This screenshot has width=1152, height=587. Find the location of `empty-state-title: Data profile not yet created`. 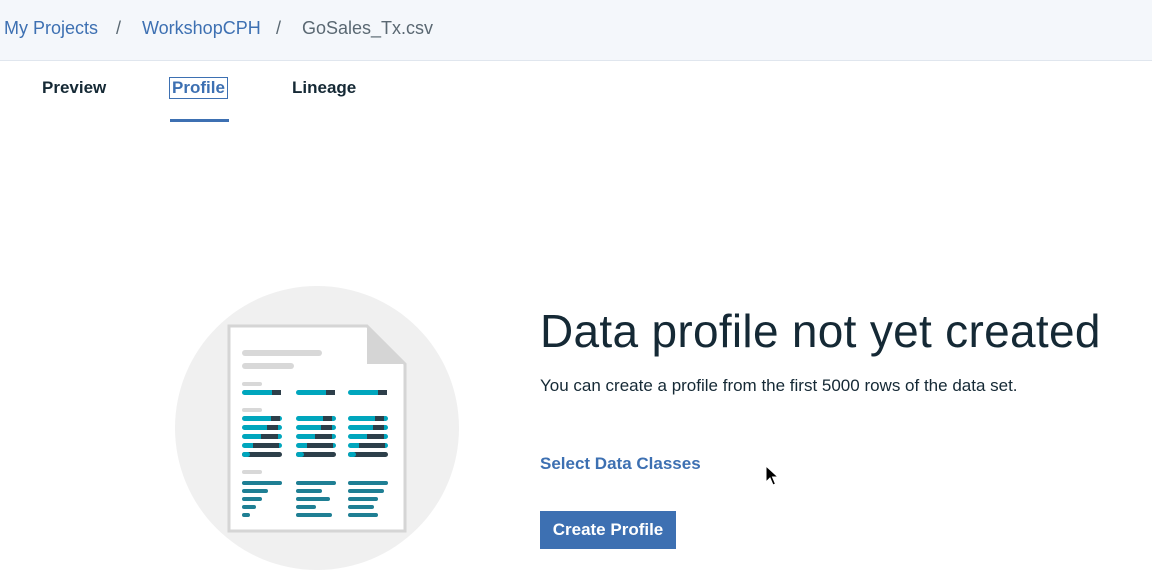

empty-state-title: Data profile not yet created is located at coordinates (820, 331).